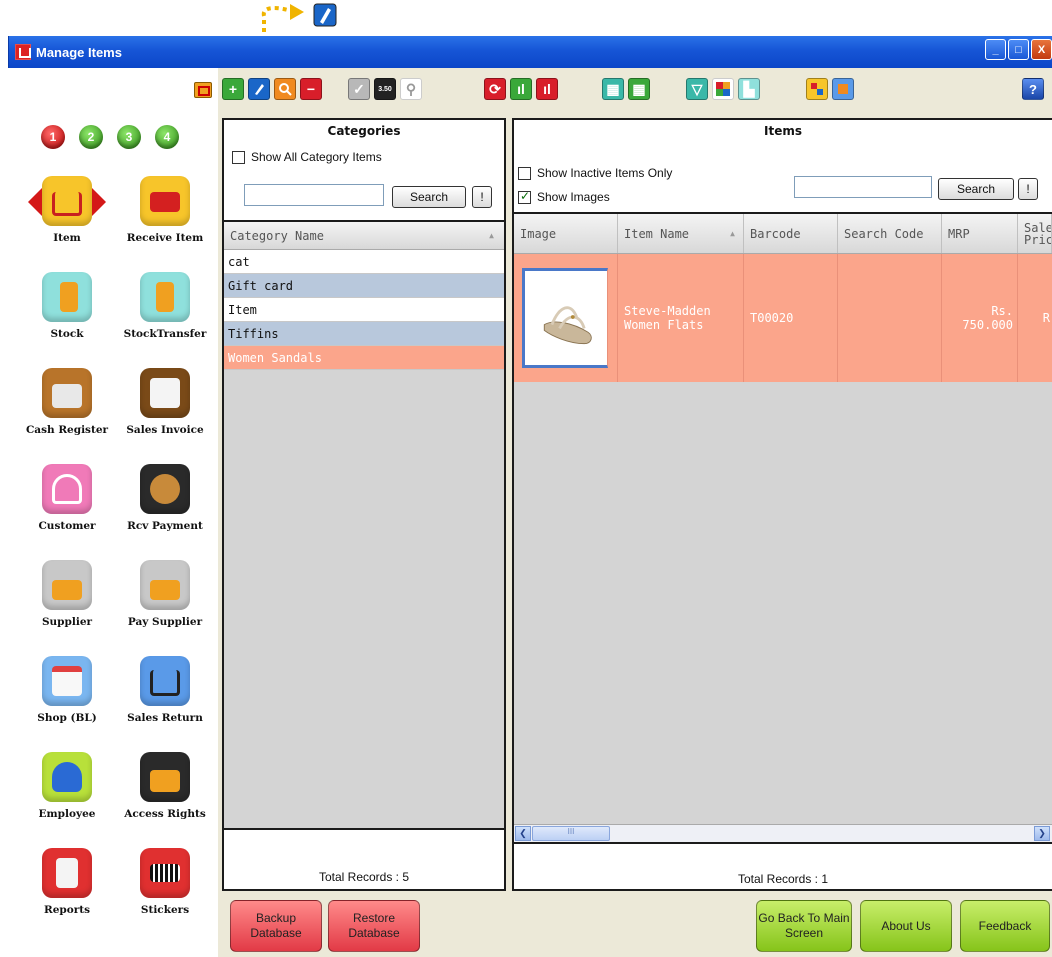 This screenshot has height=957, width=1052. I want to click on lock-key-icon, so click(165, 777).